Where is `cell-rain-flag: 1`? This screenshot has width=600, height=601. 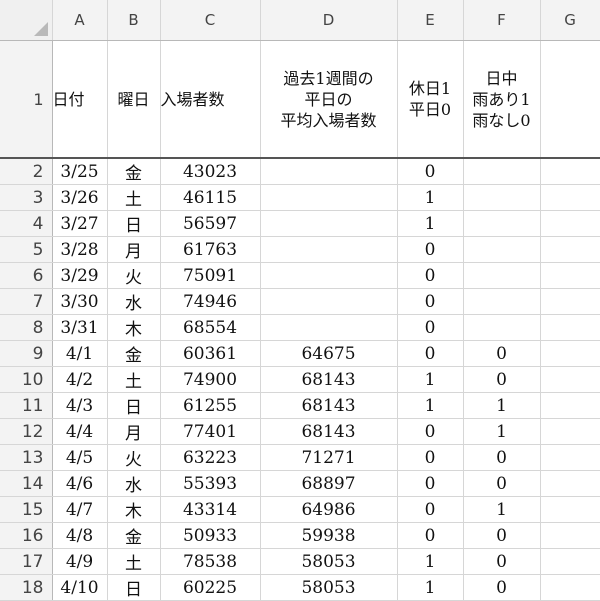
cell-rain-flag: 1 is located at coordinates (502, 431).